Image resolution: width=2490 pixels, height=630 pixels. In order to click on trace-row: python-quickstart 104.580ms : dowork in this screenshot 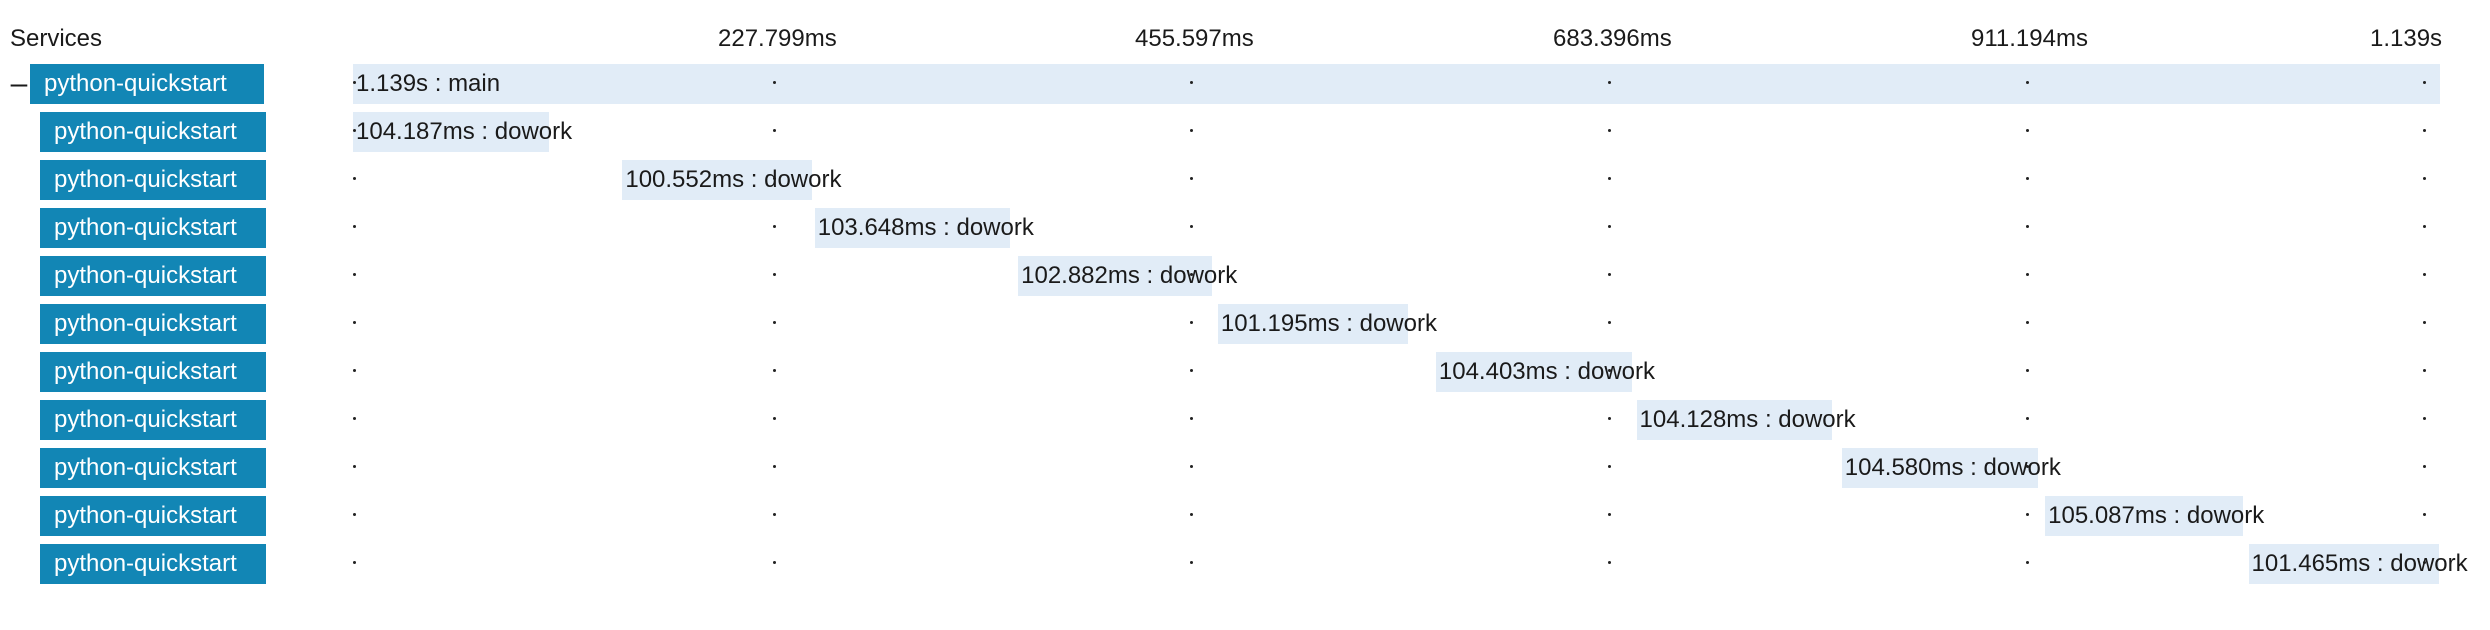, I will do `click(1245, 468)`.